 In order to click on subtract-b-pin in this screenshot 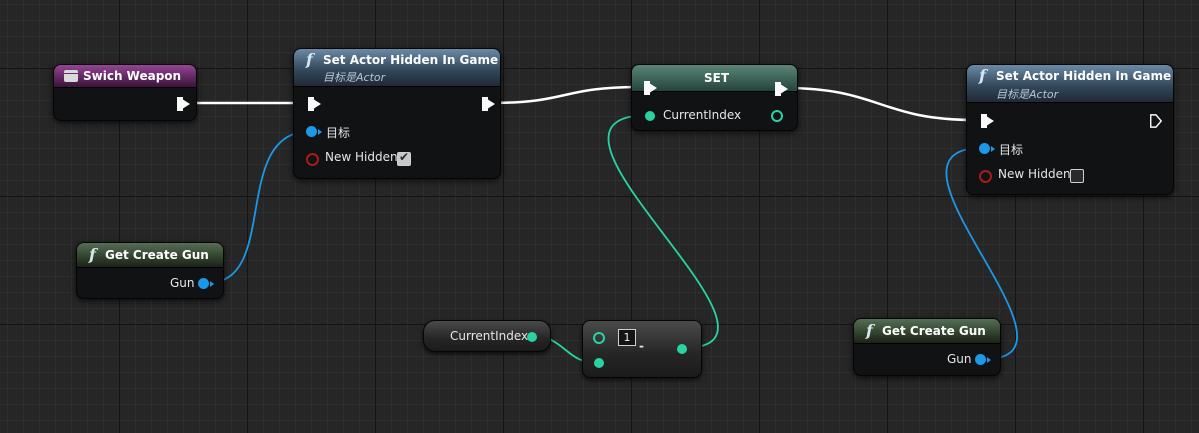, I will do `click(599, 363)`.